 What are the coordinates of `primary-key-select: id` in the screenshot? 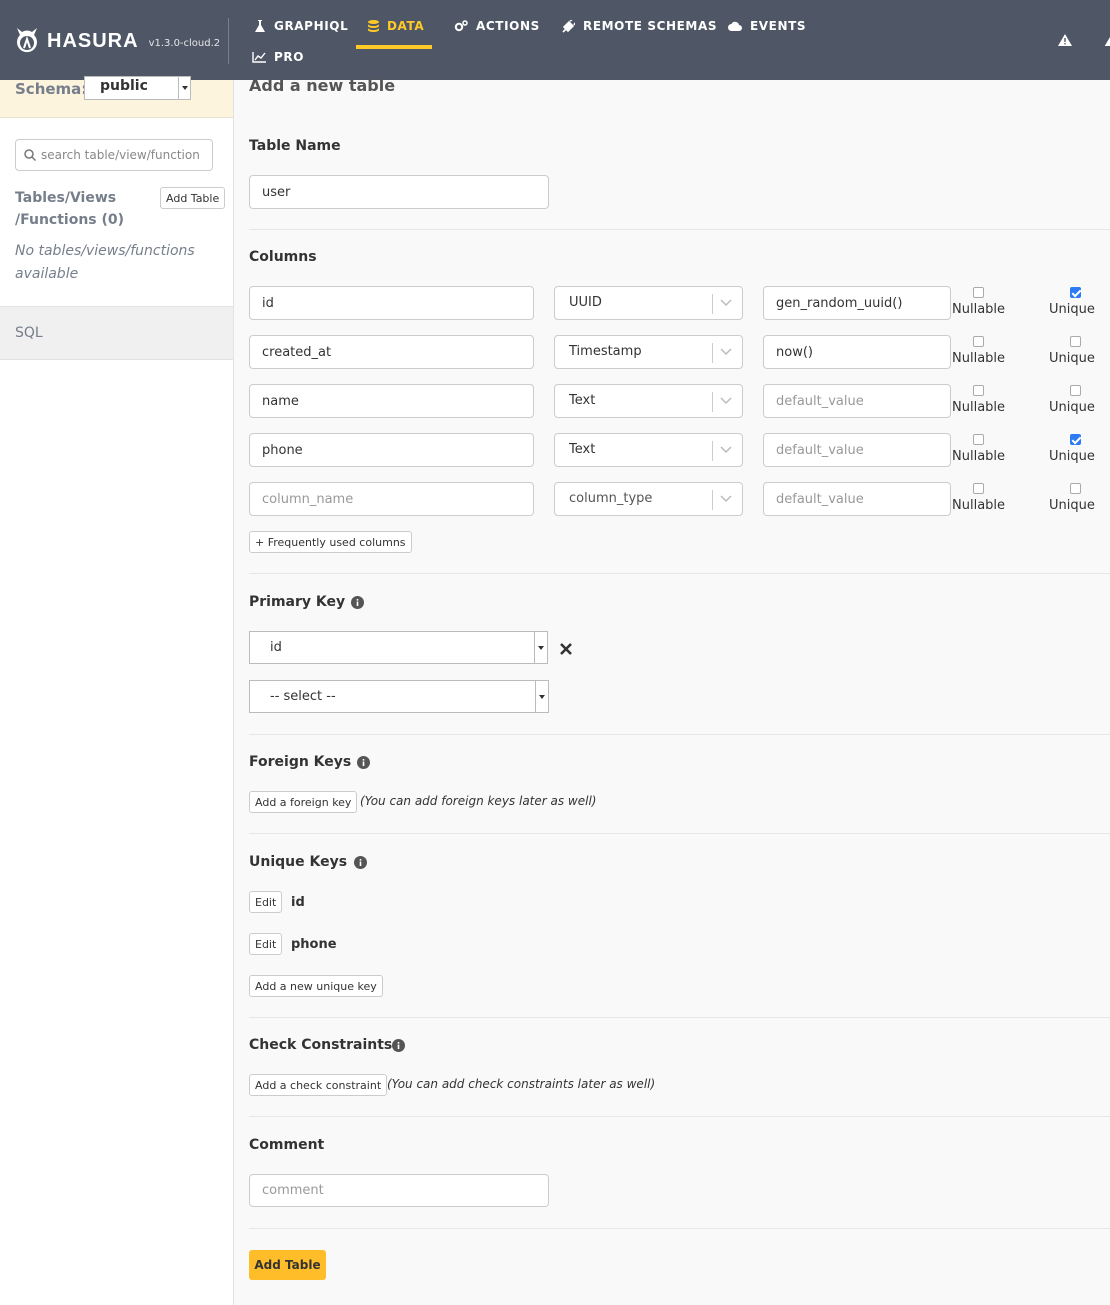 It's located at (398, 647).